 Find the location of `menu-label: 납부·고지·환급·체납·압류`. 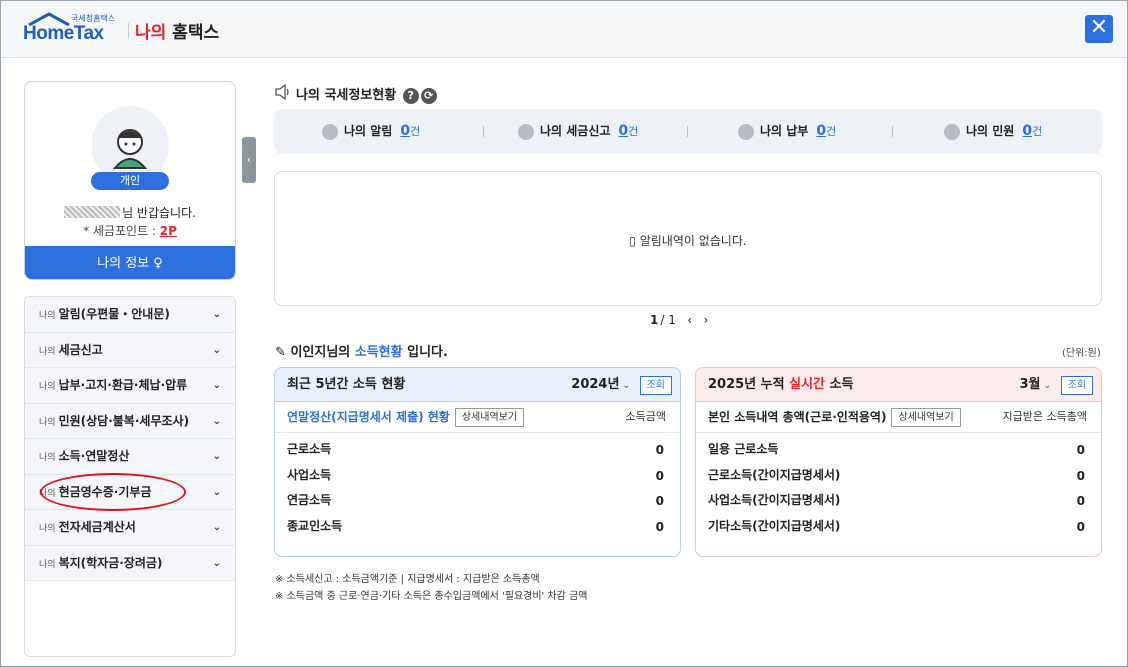

menu-label: 납부·고지·환급·체납·압류 is located at coordinates (123, 385).